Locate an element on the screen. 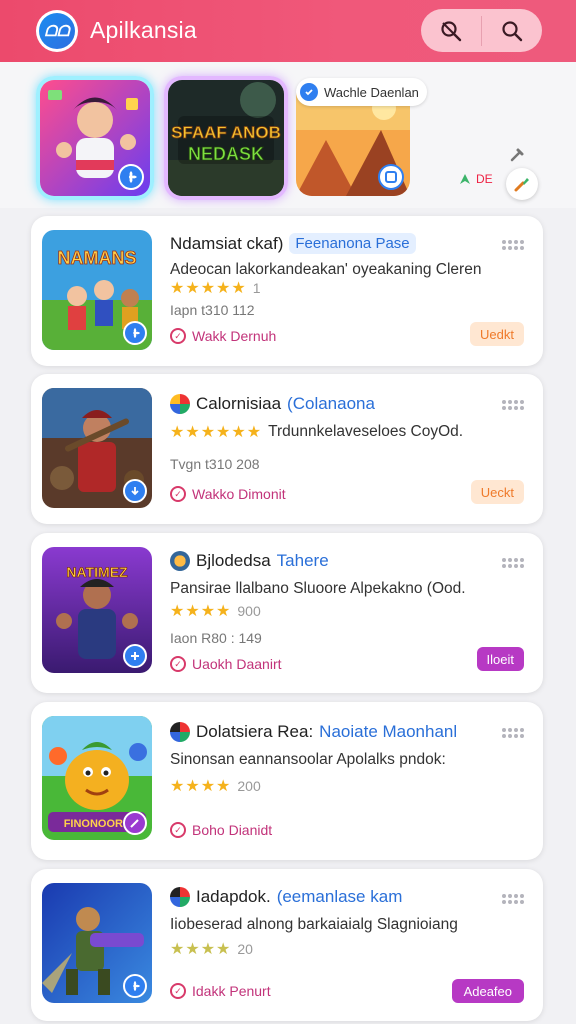 The width and height of the screenshot is (576, 1024). featured-tag: Wachle Daenlan is located at coordinates (361, 92).